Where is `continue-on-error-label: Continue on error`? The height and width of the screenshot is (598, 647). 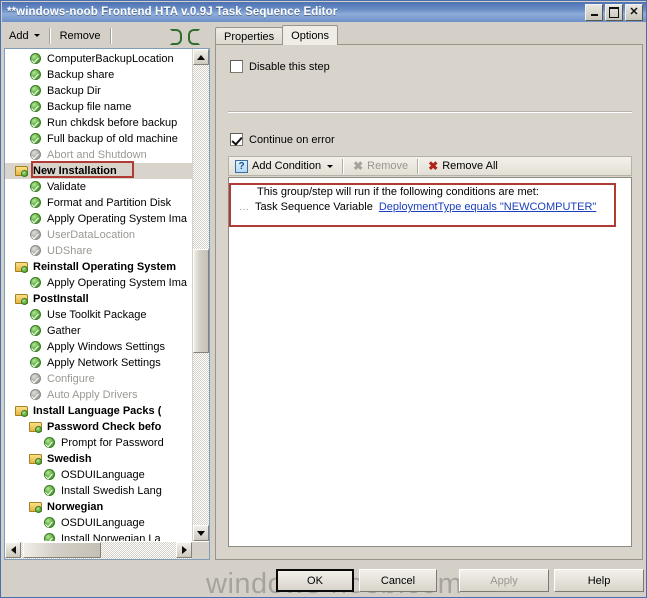
continue-on-error-label: Continue on error is located at coordinates (292, 139).